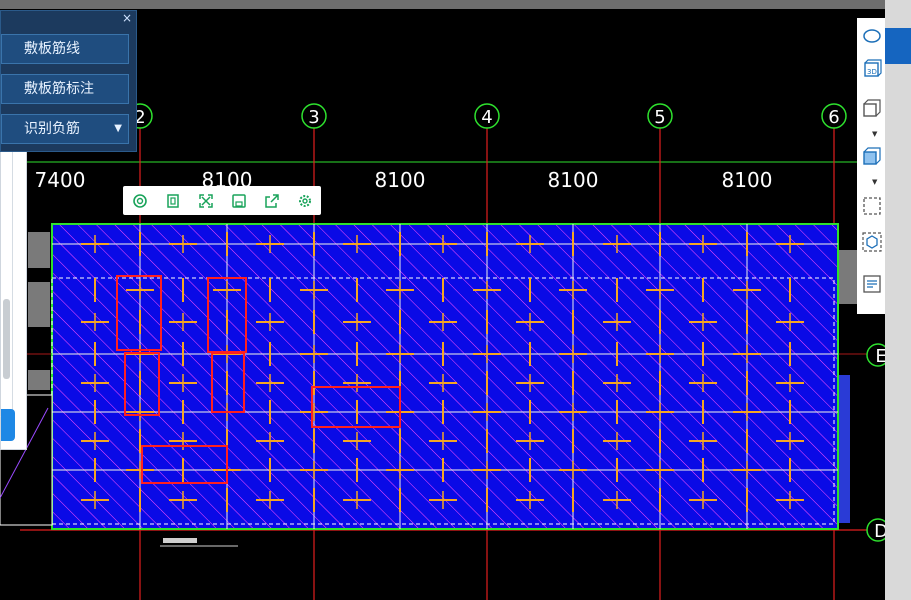 The height and width of the screenshot is (600, 911). What do you see at coordinates (6, 339) in the screenshot?
I see `dialog-scrollbar` at bounding box center [6, 339].